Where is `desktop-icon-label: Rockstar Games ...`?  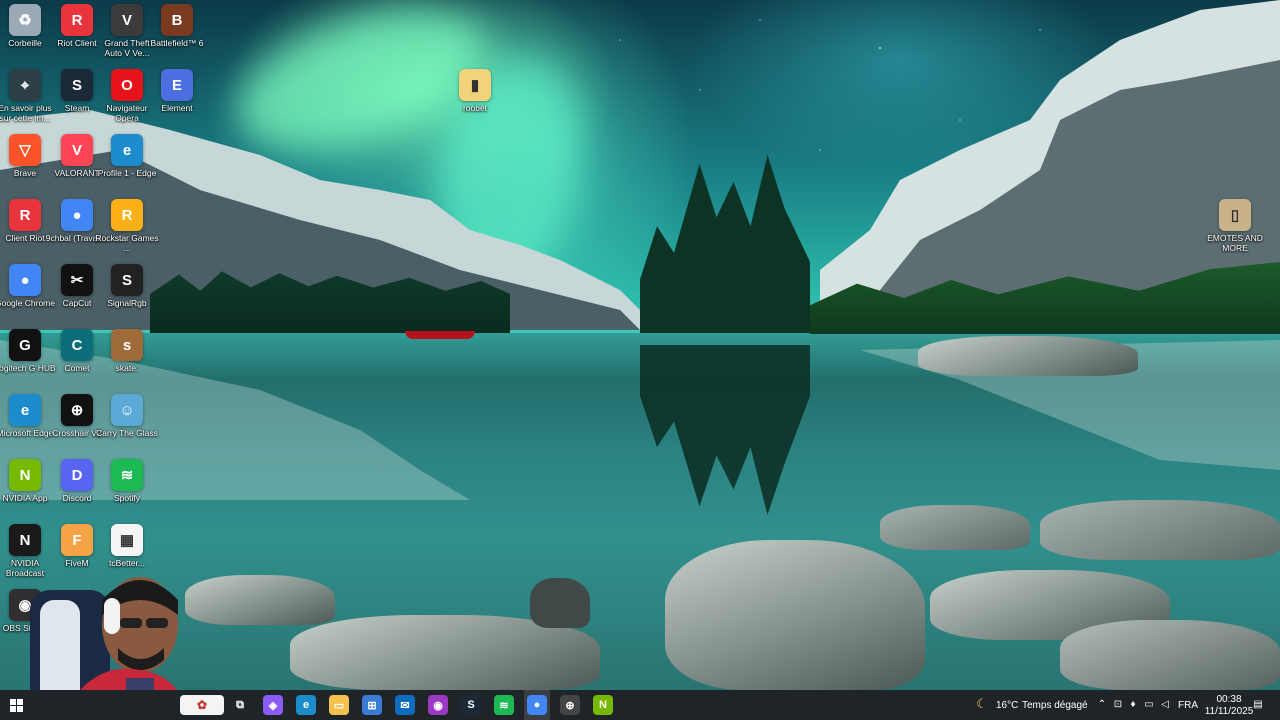
desktop-icon-label: Rockstar Games ... is located at coordinates (127, 243).